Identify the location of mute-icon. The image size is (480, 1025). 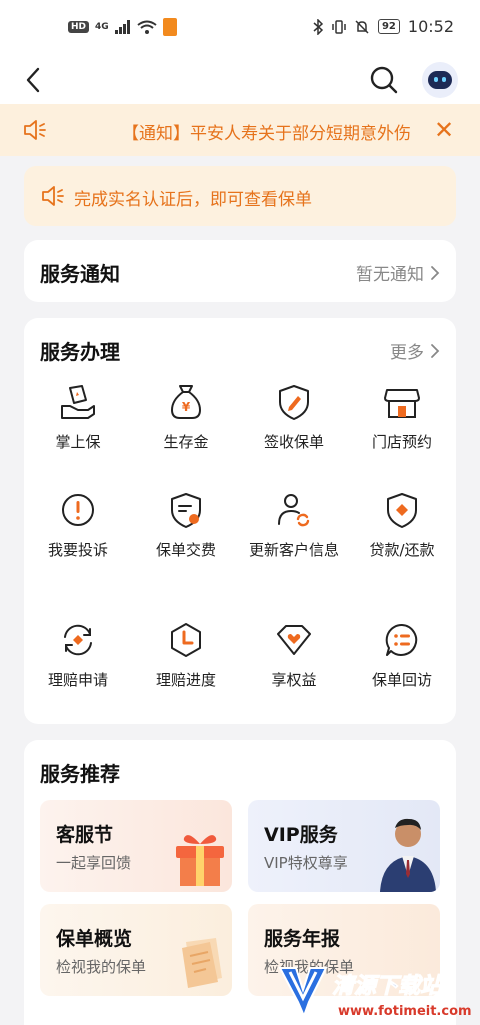
(362, 26).